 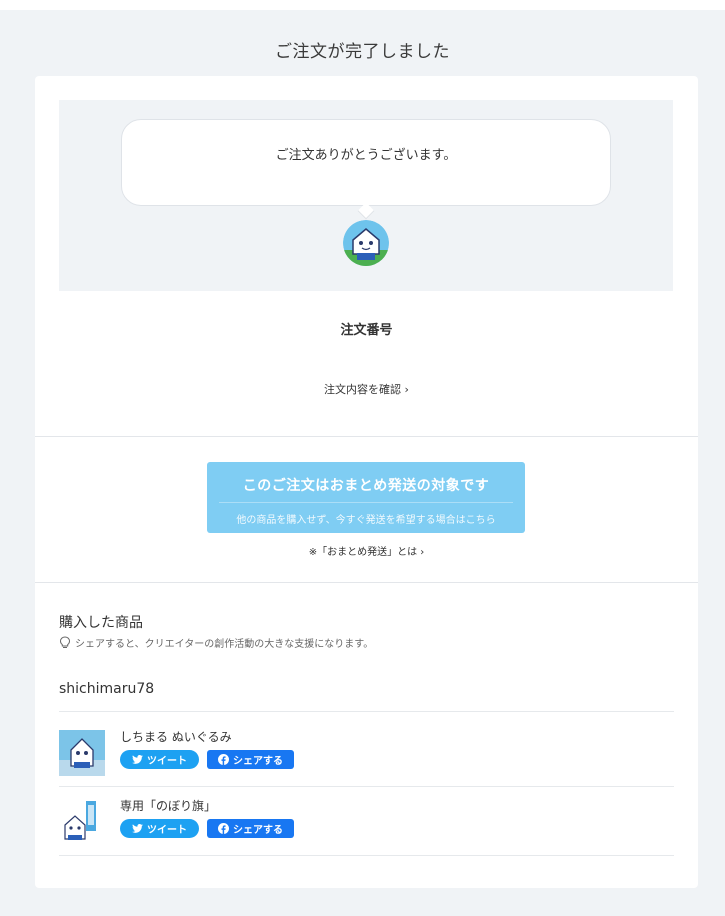 What do you see at coordinates (366, 243) in the screenshot?
I see `mascot-avatar` at bounding box center [366, 243].